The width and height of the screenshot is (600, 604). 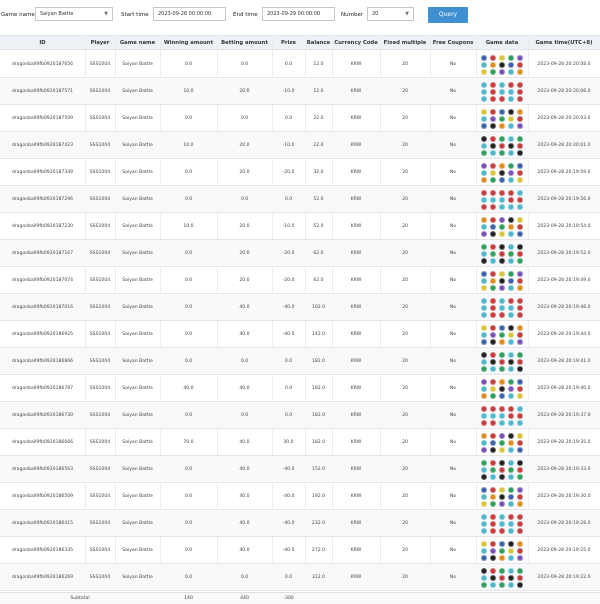 I want to click on cell-prize: -40.0, so click(x=288, y=523).